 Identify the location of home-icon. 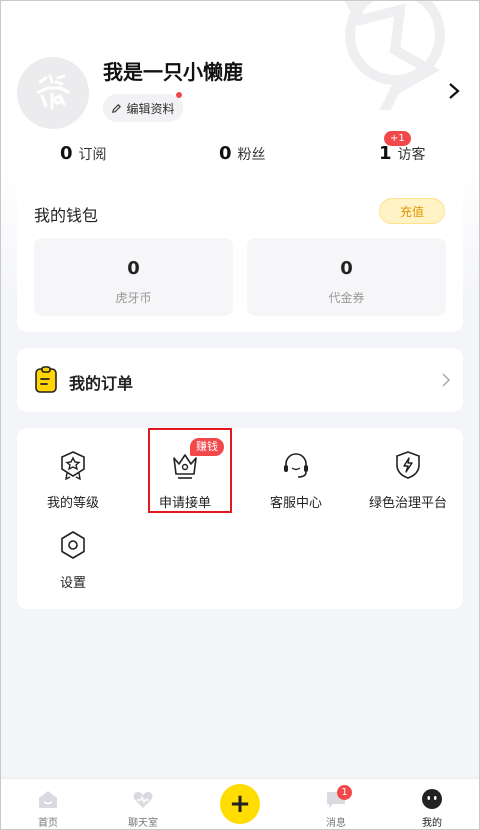
(48, 799).